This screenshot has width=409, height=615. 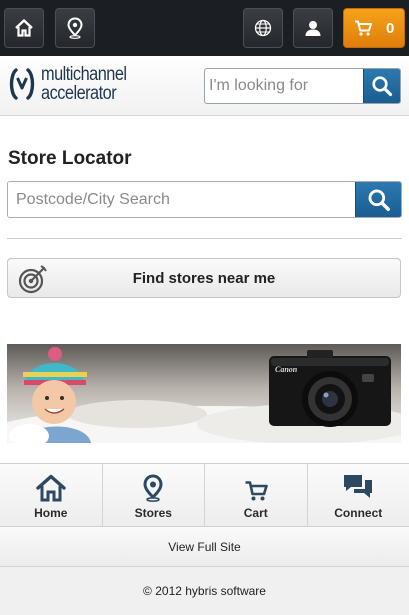 What do you see at coordinates (204, 591) in the screenshot?
I see `footer-copyright: © 2012 hybris software` at bounding box center [204, 591].